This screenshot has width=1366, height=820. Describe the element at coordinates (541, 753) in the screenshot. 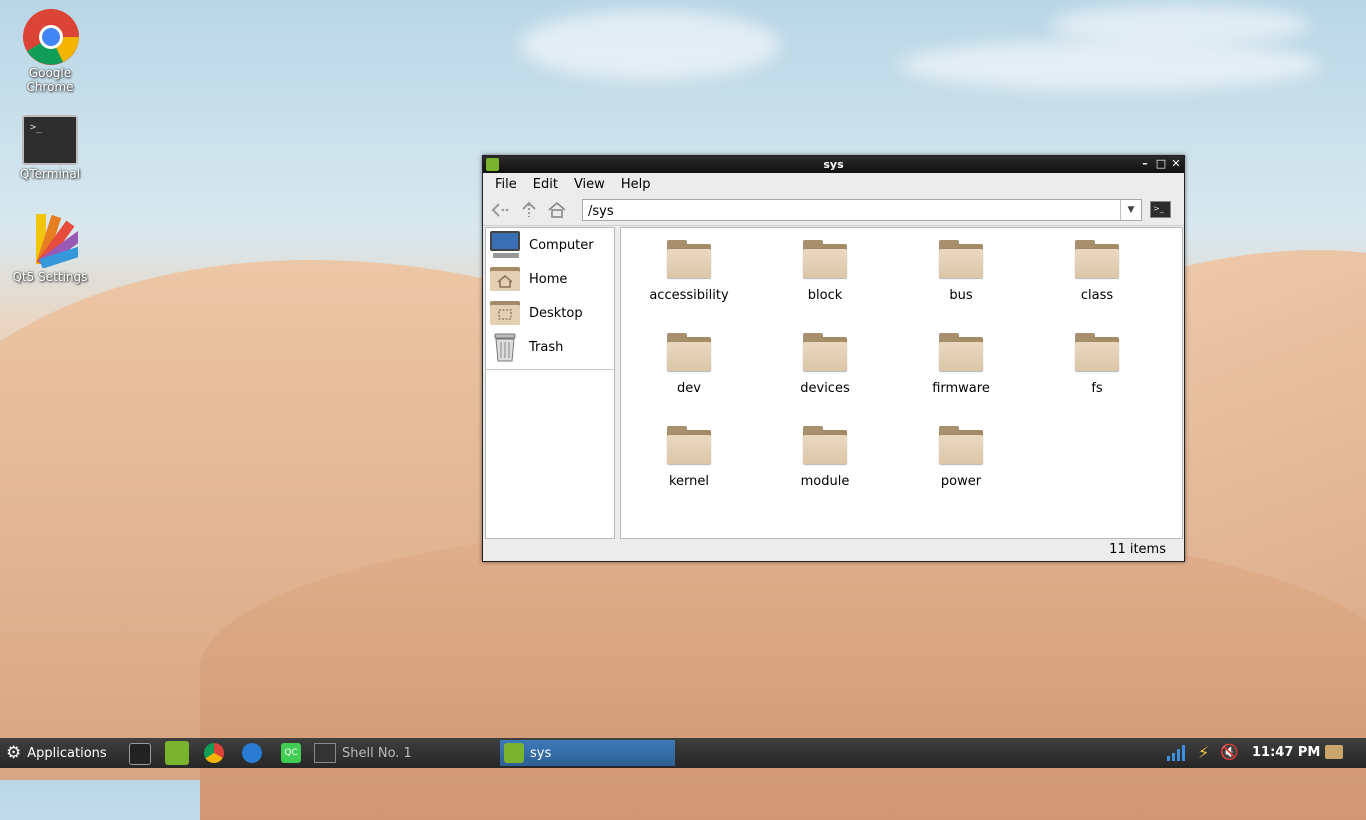

I see `task-label: sys` at that location.